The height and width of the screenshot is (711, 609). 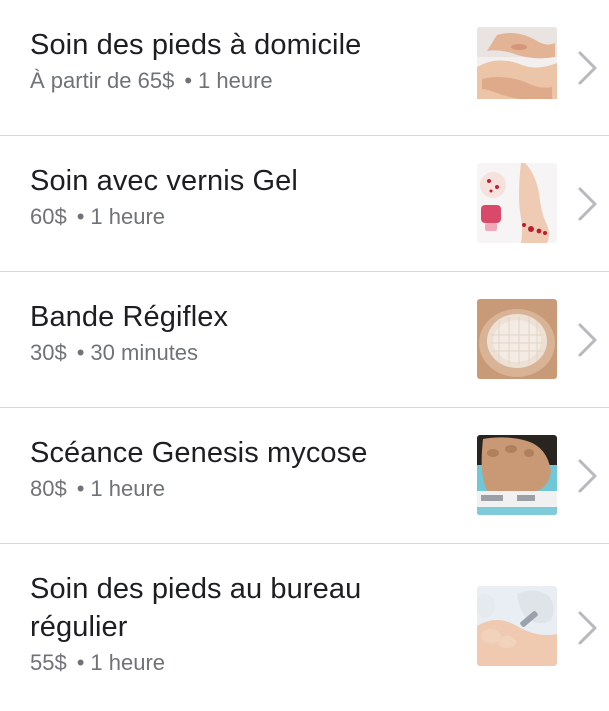 What do you see at coordinates (102, 80) in the screenshot?
I see `service-price: À partir de 65$` at bounding box center [102, 80].